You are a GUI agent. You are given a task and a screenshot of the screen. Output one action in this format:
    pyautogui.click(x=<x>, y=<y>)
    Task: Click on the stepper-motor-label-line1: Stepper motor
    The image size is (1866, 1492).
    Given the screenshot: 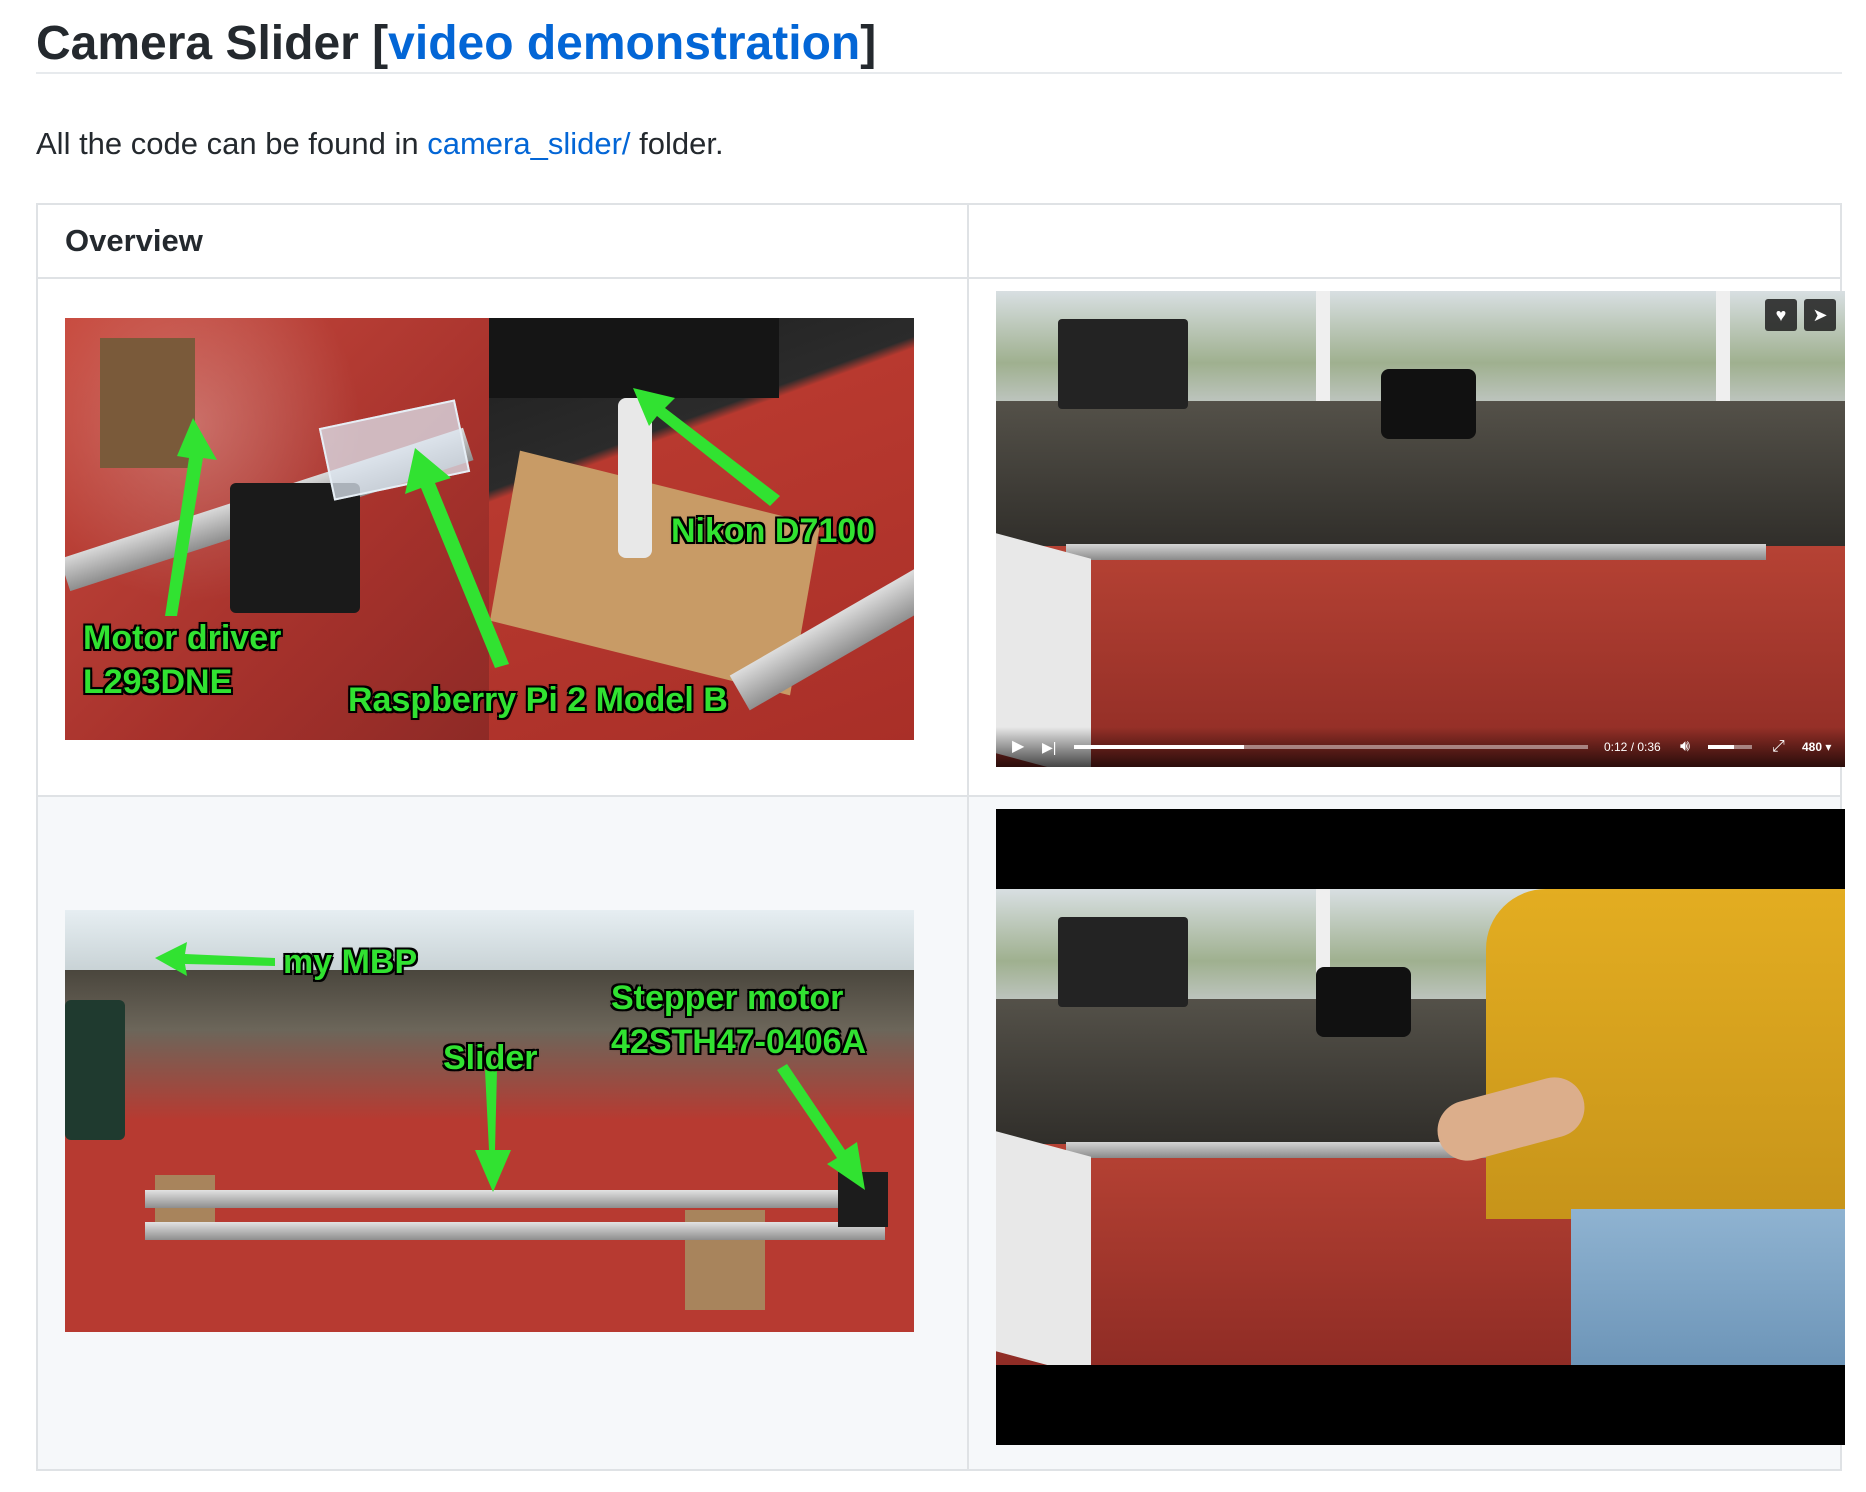 What is the action you would take?
    pyautogui.click(x=727, y=998)
    